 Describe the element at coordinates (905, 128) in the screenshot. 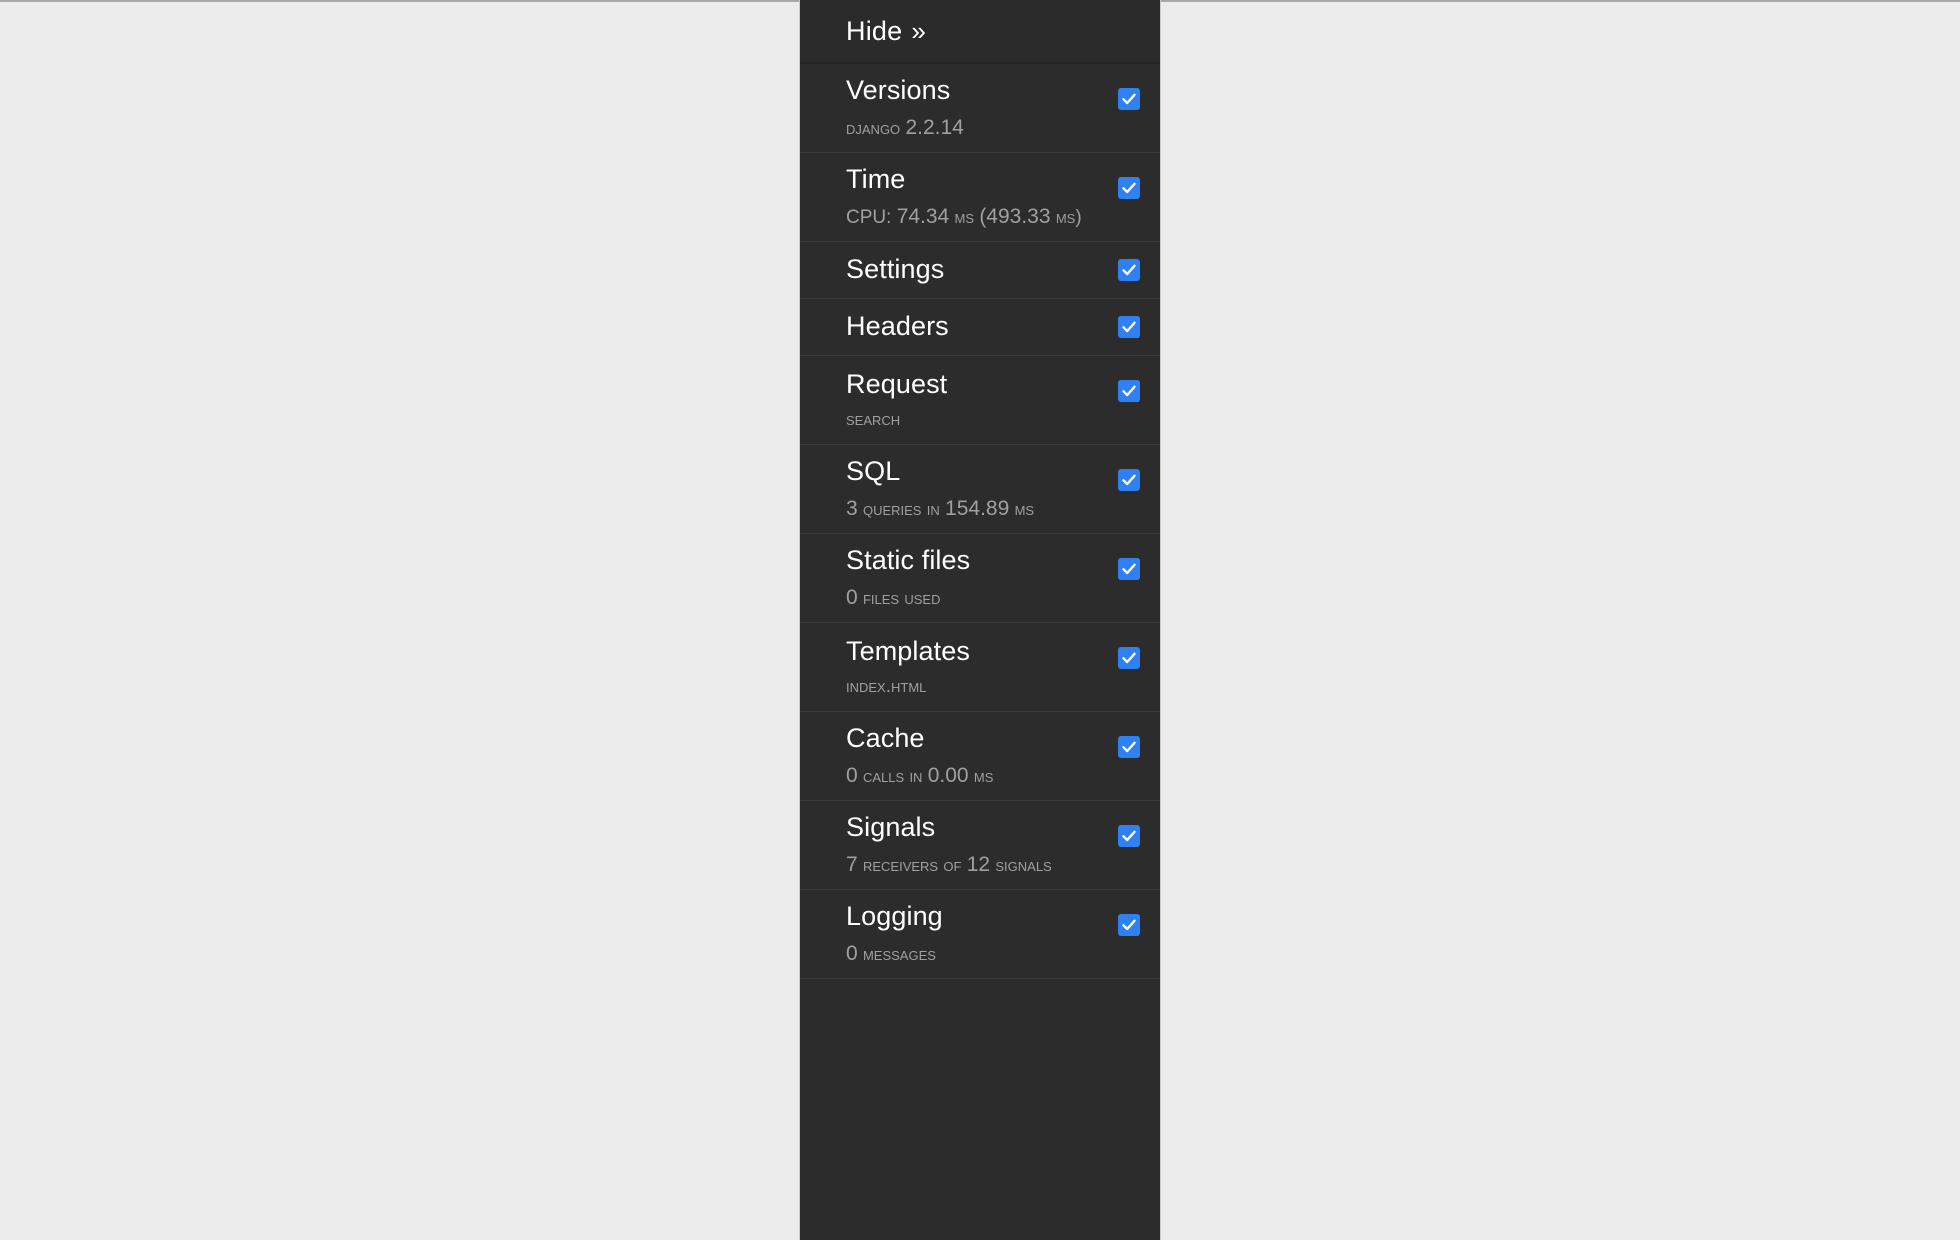

I see `panel-subtitle: Django 2.2.14` at that location.